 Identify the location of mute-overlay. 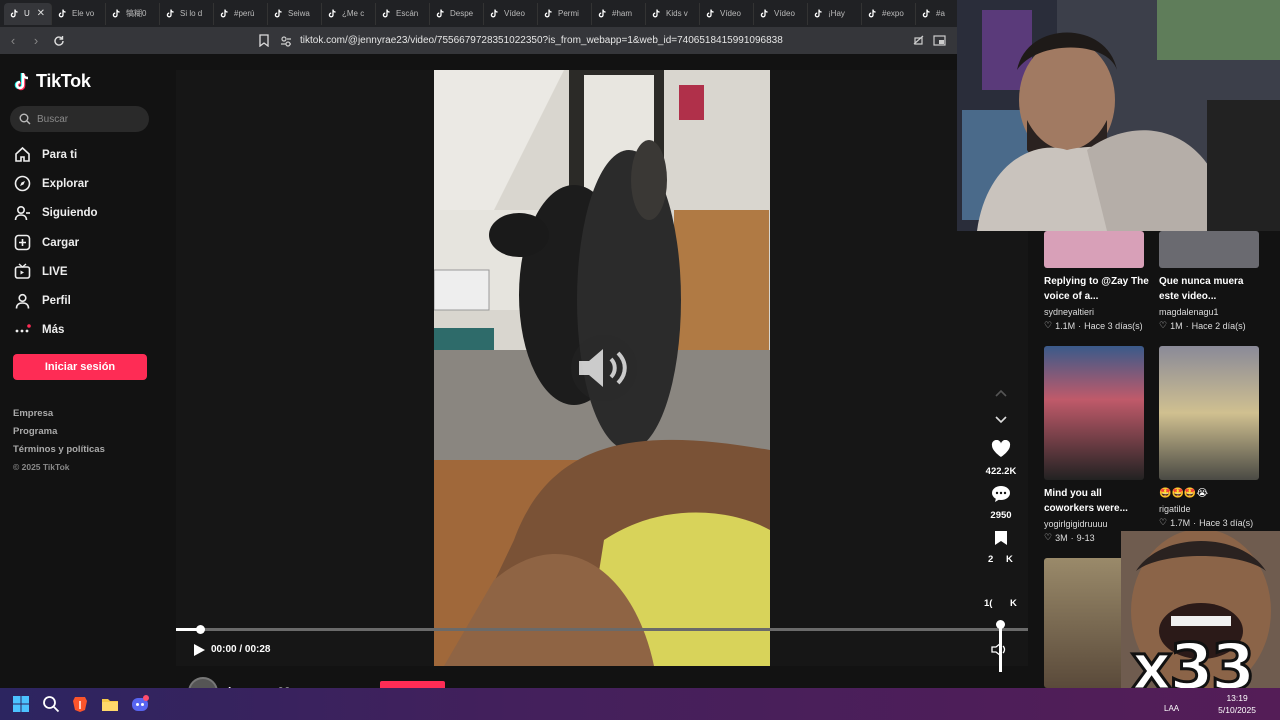
(604, 368).